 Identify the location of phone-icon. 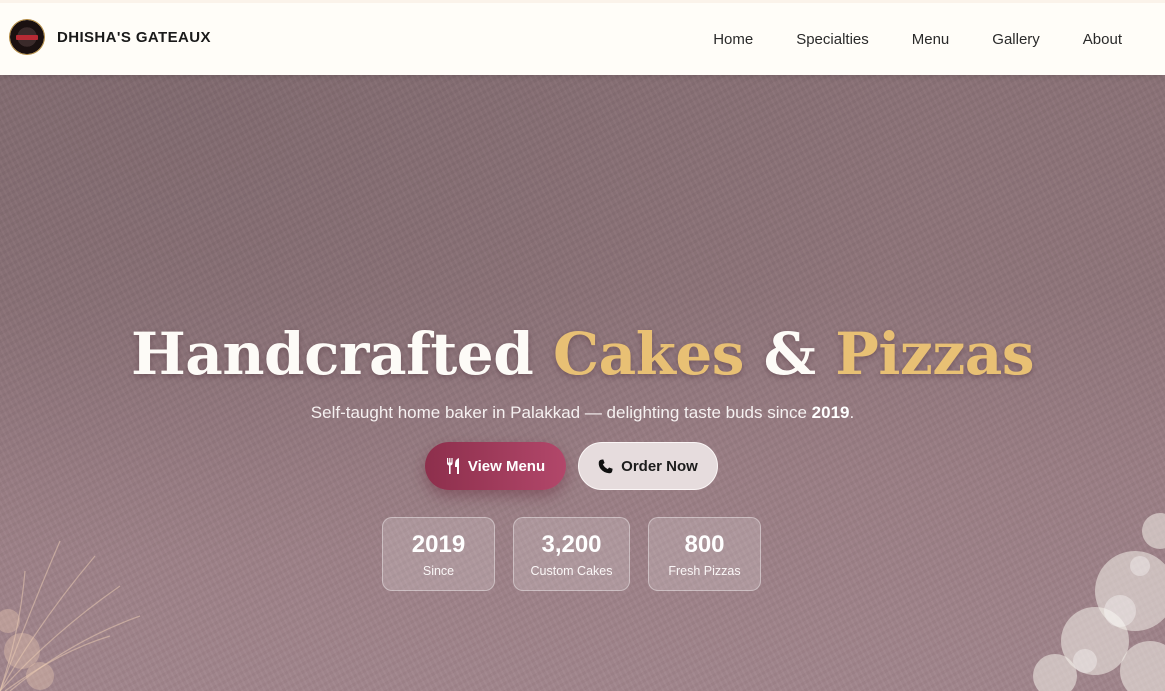
(605, 466).